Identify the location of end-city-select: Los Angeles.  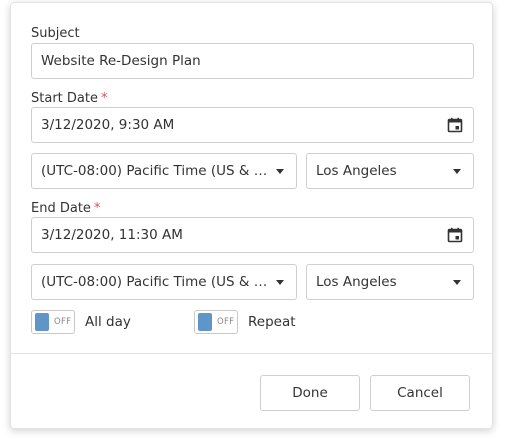
(390, 282).